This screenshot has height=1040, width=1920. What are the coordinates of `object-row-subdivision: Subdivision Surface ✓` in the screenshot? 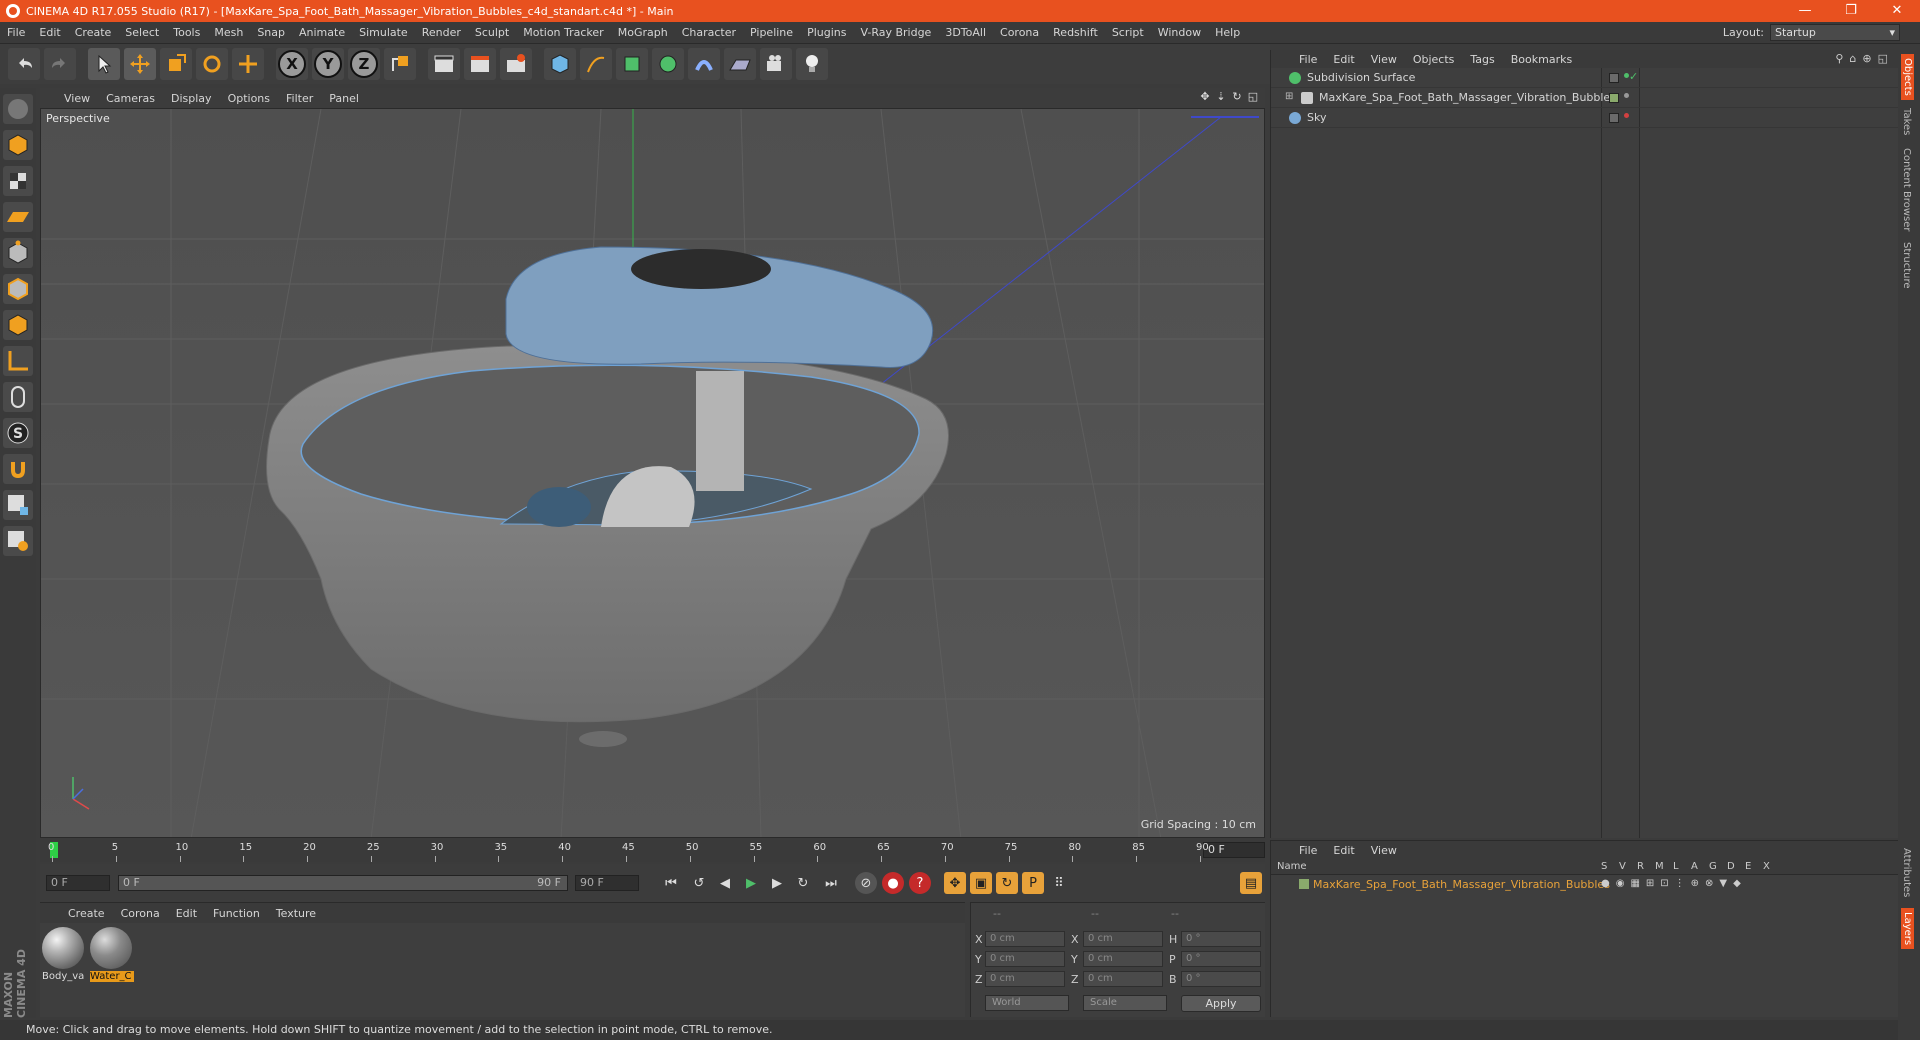 It's located at (1584, 78).